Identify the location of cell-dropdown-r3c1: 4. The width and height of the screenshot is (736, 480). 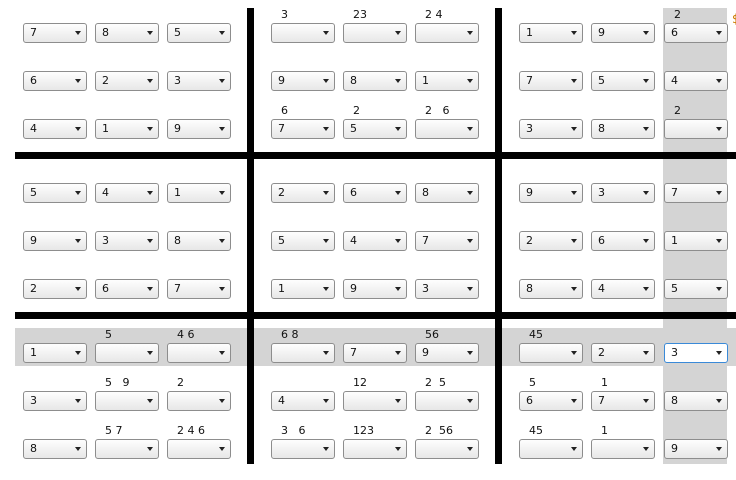
(55, 129).